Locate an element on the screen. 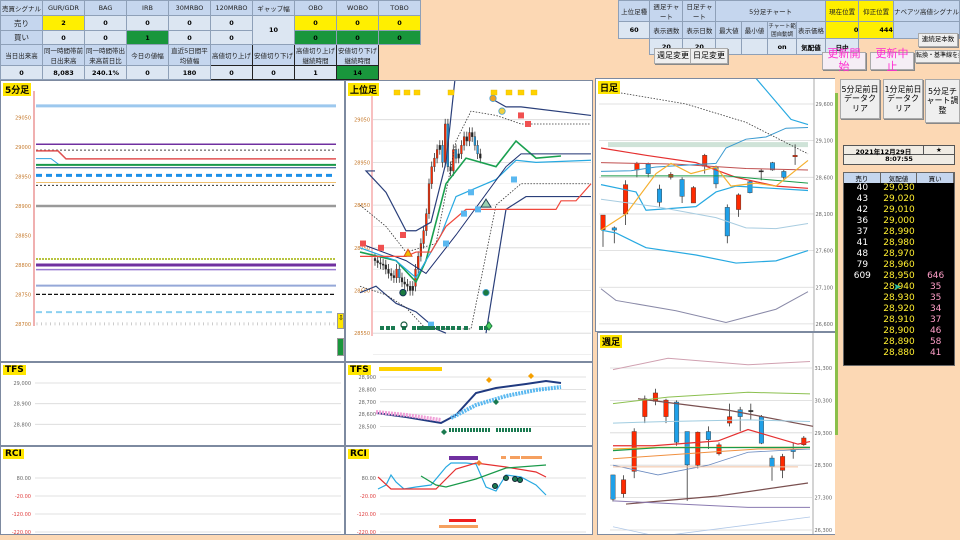 This screenshot has height=540, width=960. book-row: 28,880 41 is located at coordinates (899, 353).